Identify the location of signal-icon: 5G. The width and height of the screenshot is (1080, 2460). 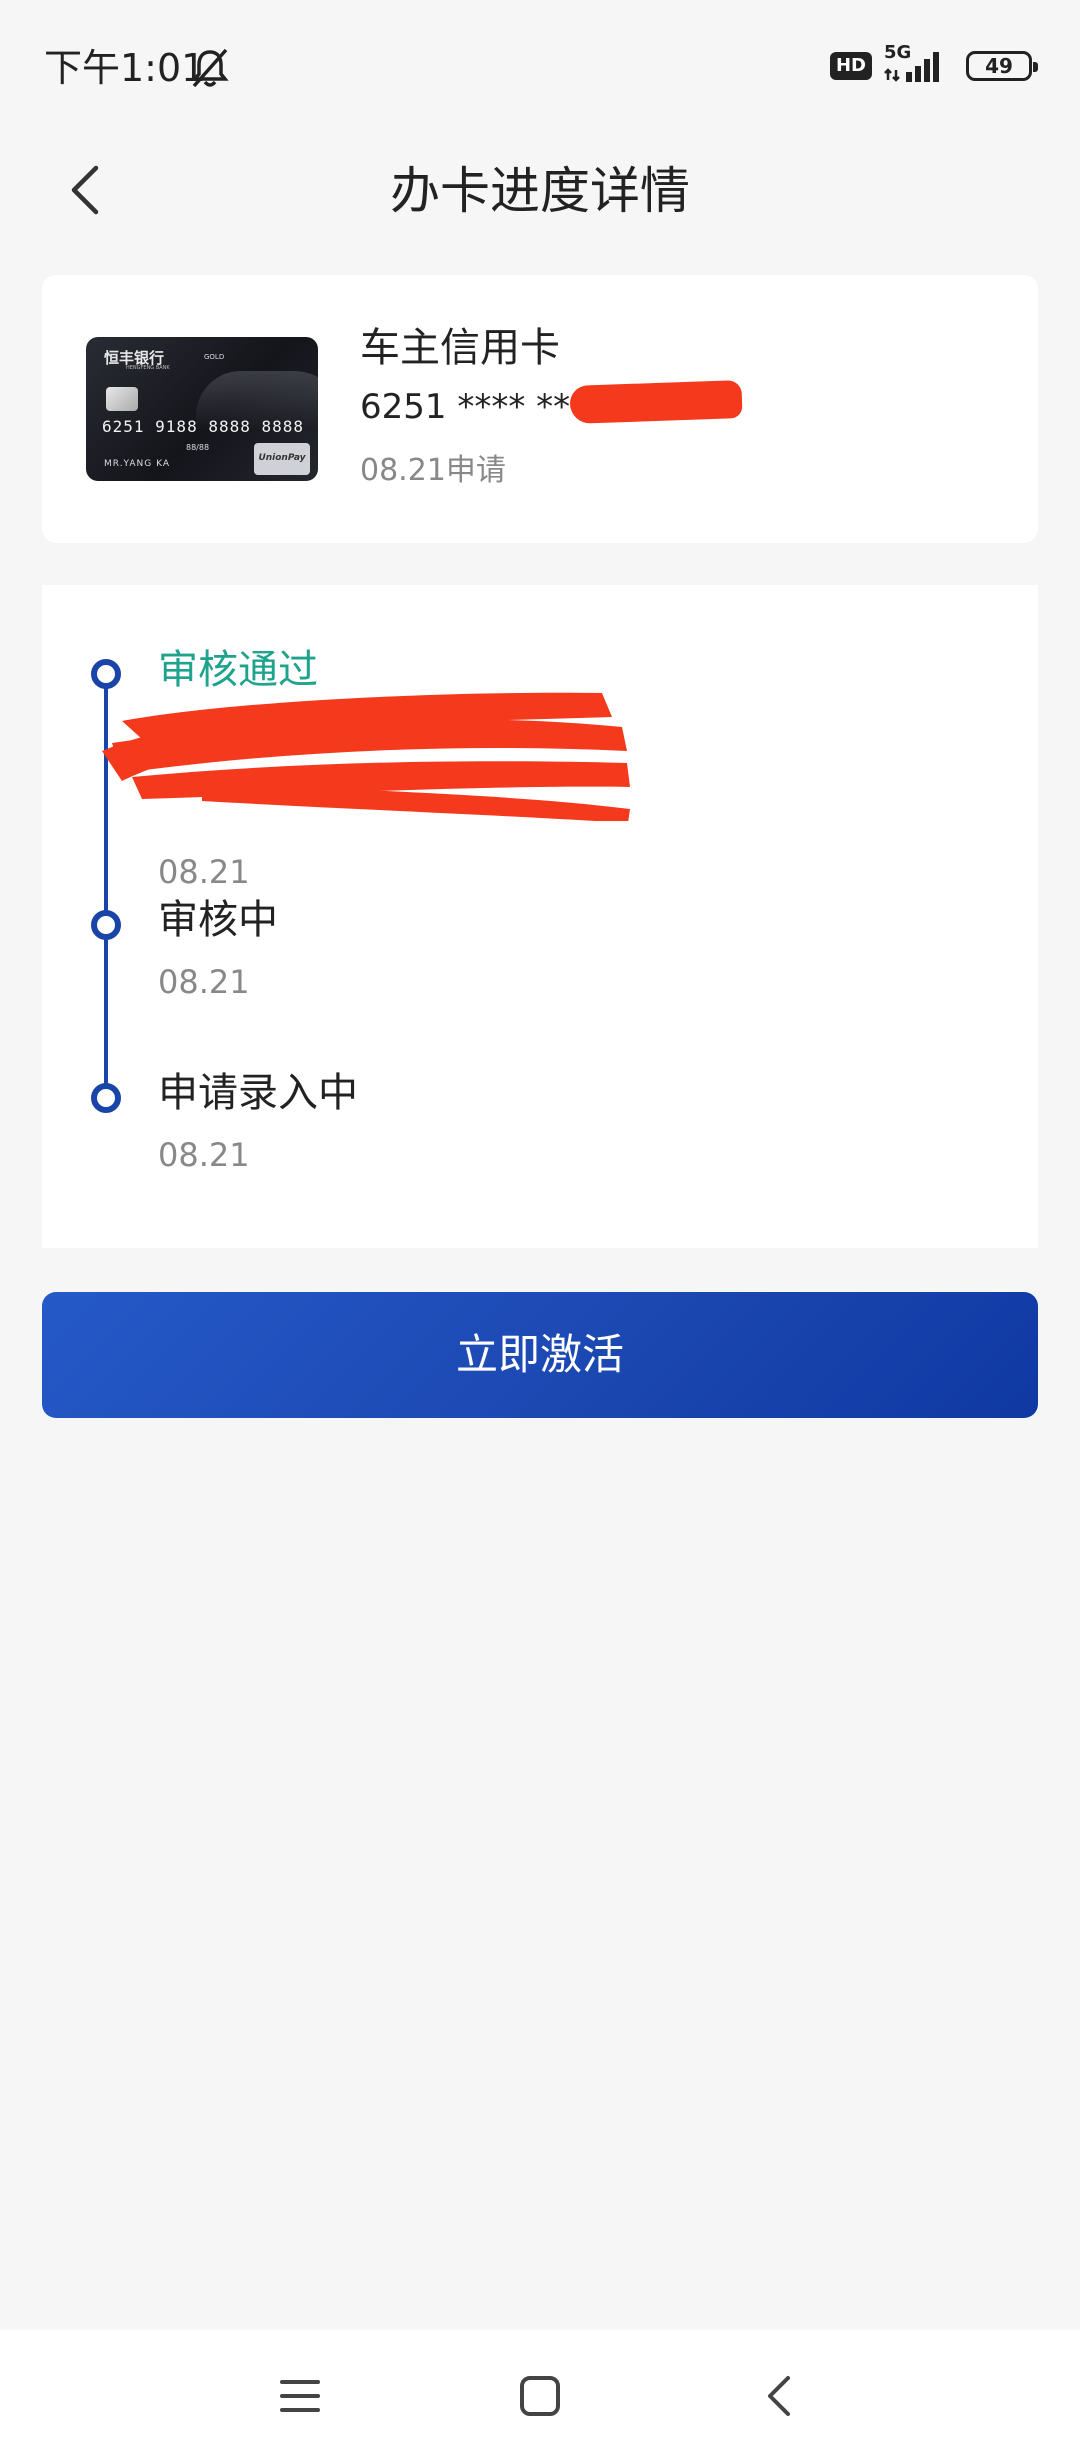
(919, 65).